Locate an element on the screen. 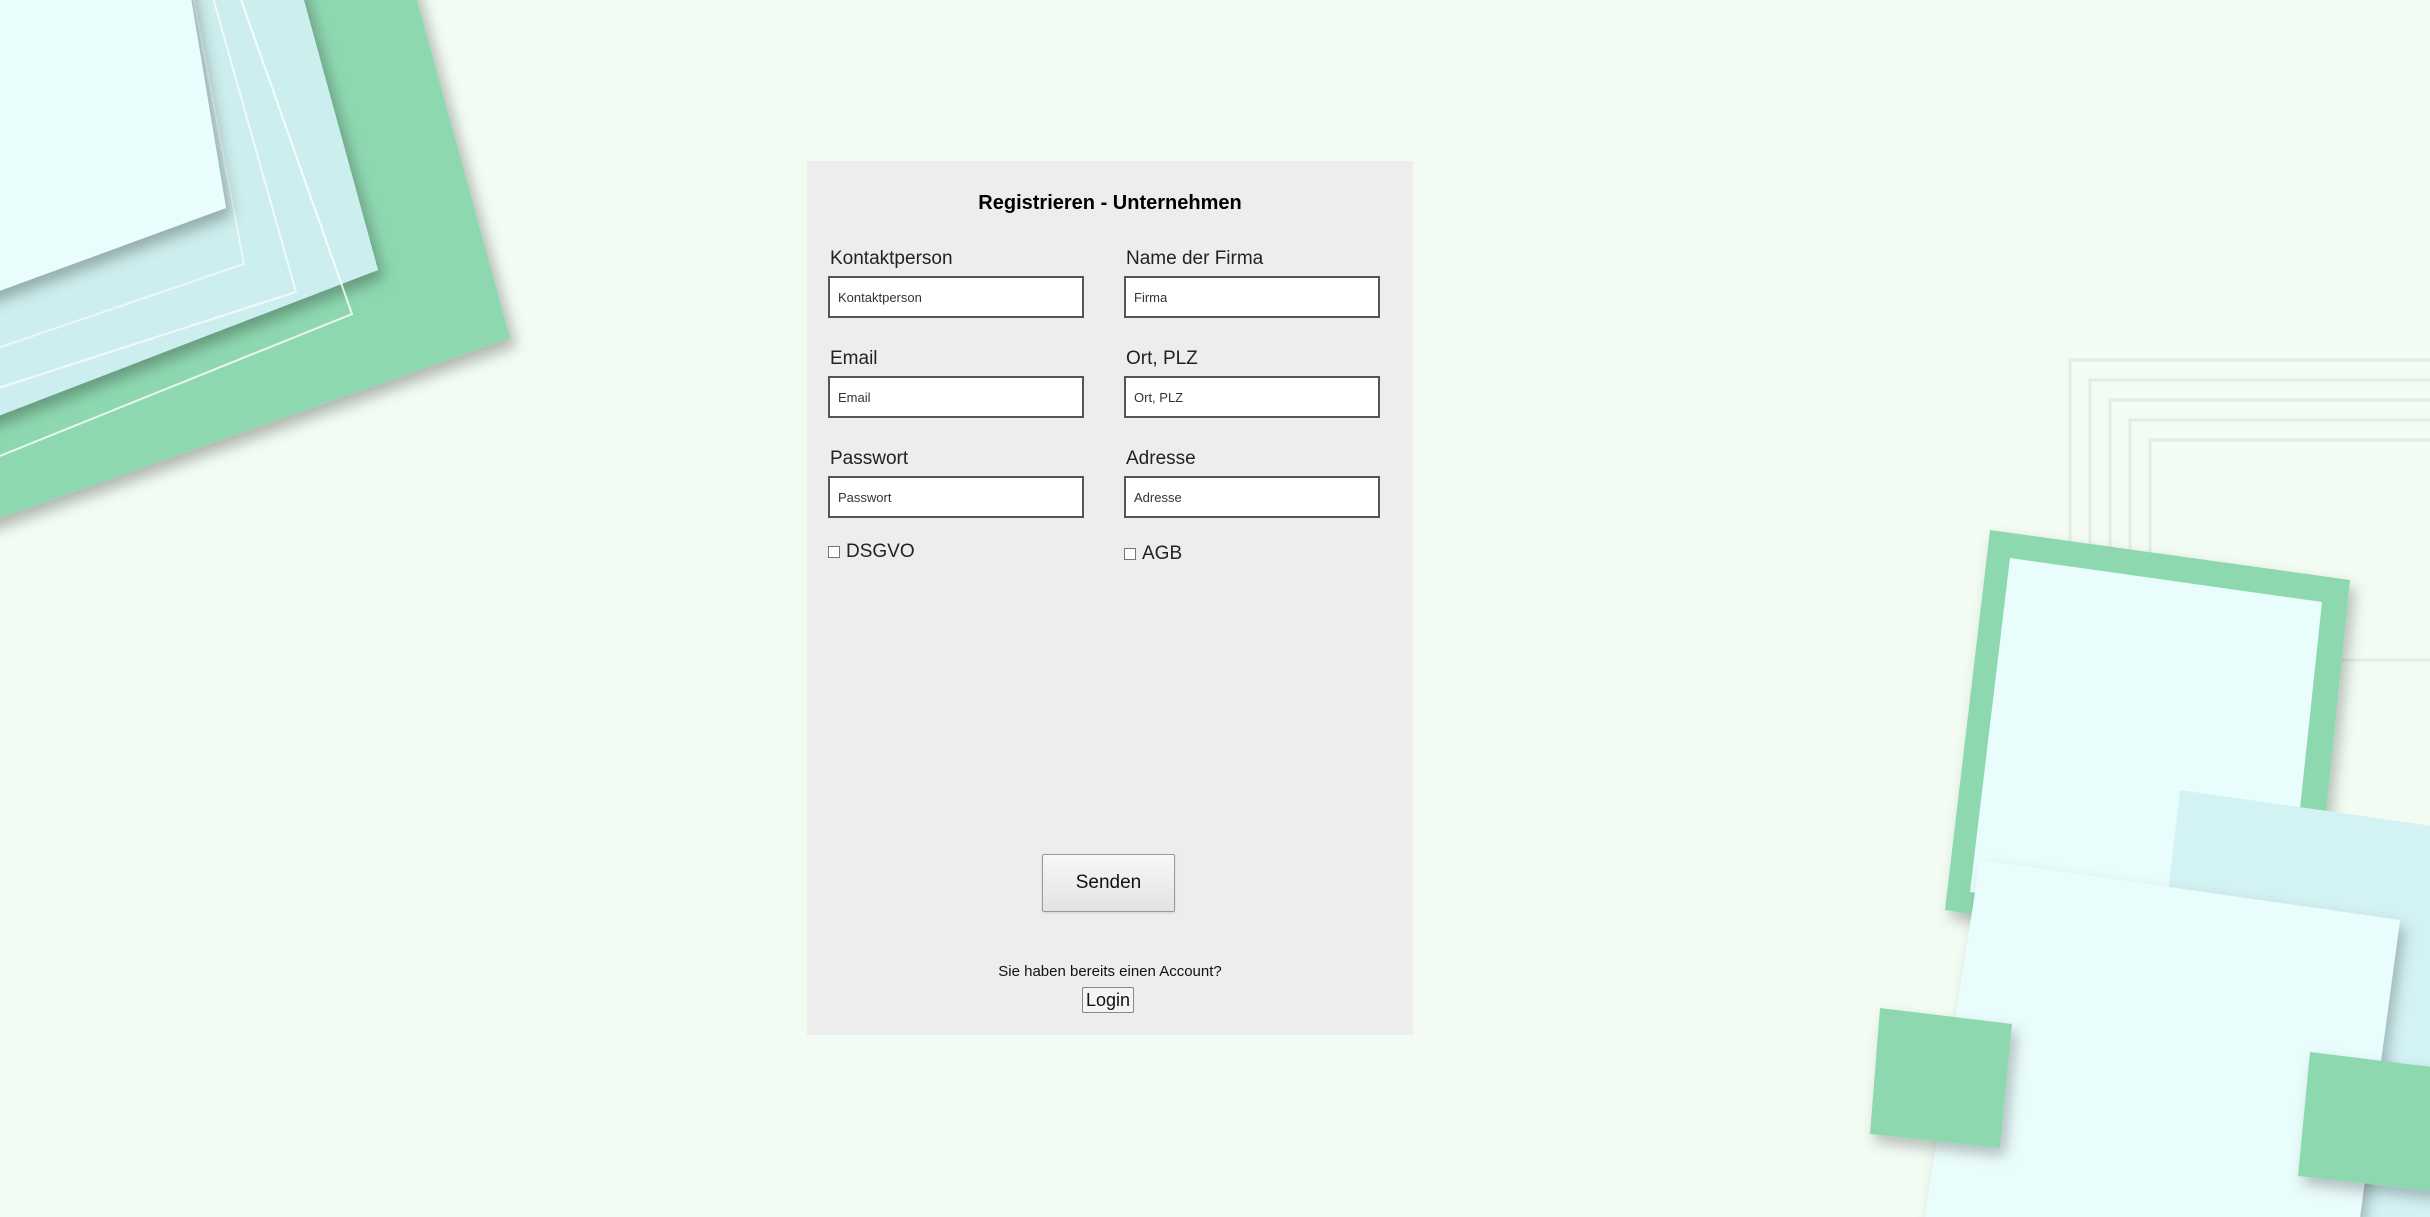 This screenshot has height=1217, width=2430. address-input is located at coordinates (1252, 497).